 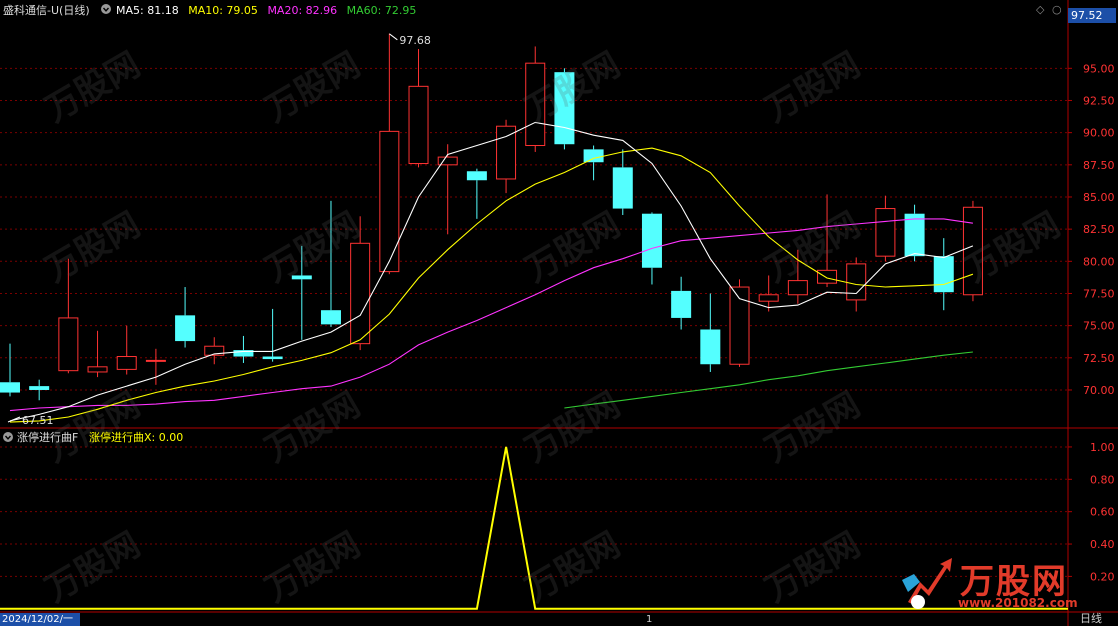 What do you see at coordinates (1099, 165) in the screenshot?
I see `price-tick-label: 87.50` at bounding box center [1099, 165].